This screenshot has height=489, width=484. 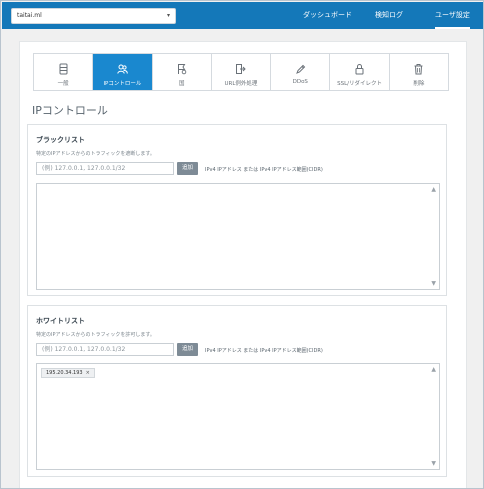 I want to click on top-bar: taitai.ml ▾ ダッシュボード 検知ログ ユーザ設定, so click(x=242, y=15).